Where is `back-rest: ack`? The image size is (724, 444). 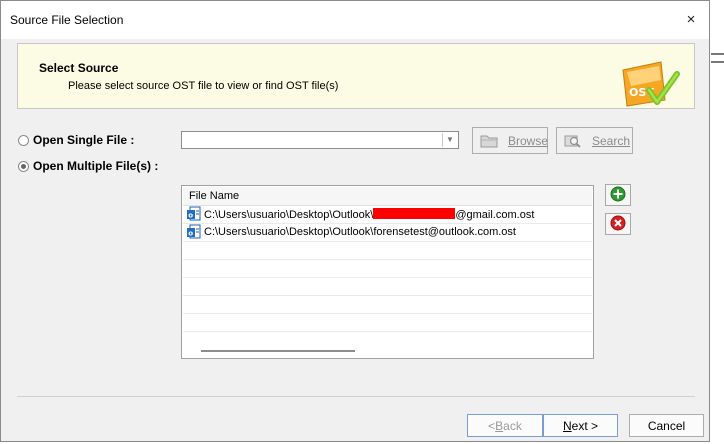
back-rest: ack is located at coordinates (512, 425).